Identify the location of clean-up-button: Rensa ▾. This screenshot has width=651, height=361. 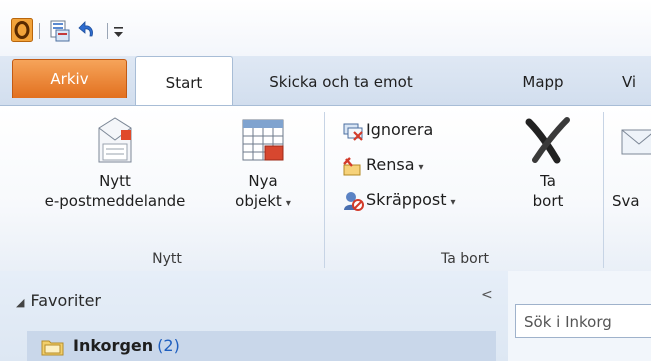
(383, 165).